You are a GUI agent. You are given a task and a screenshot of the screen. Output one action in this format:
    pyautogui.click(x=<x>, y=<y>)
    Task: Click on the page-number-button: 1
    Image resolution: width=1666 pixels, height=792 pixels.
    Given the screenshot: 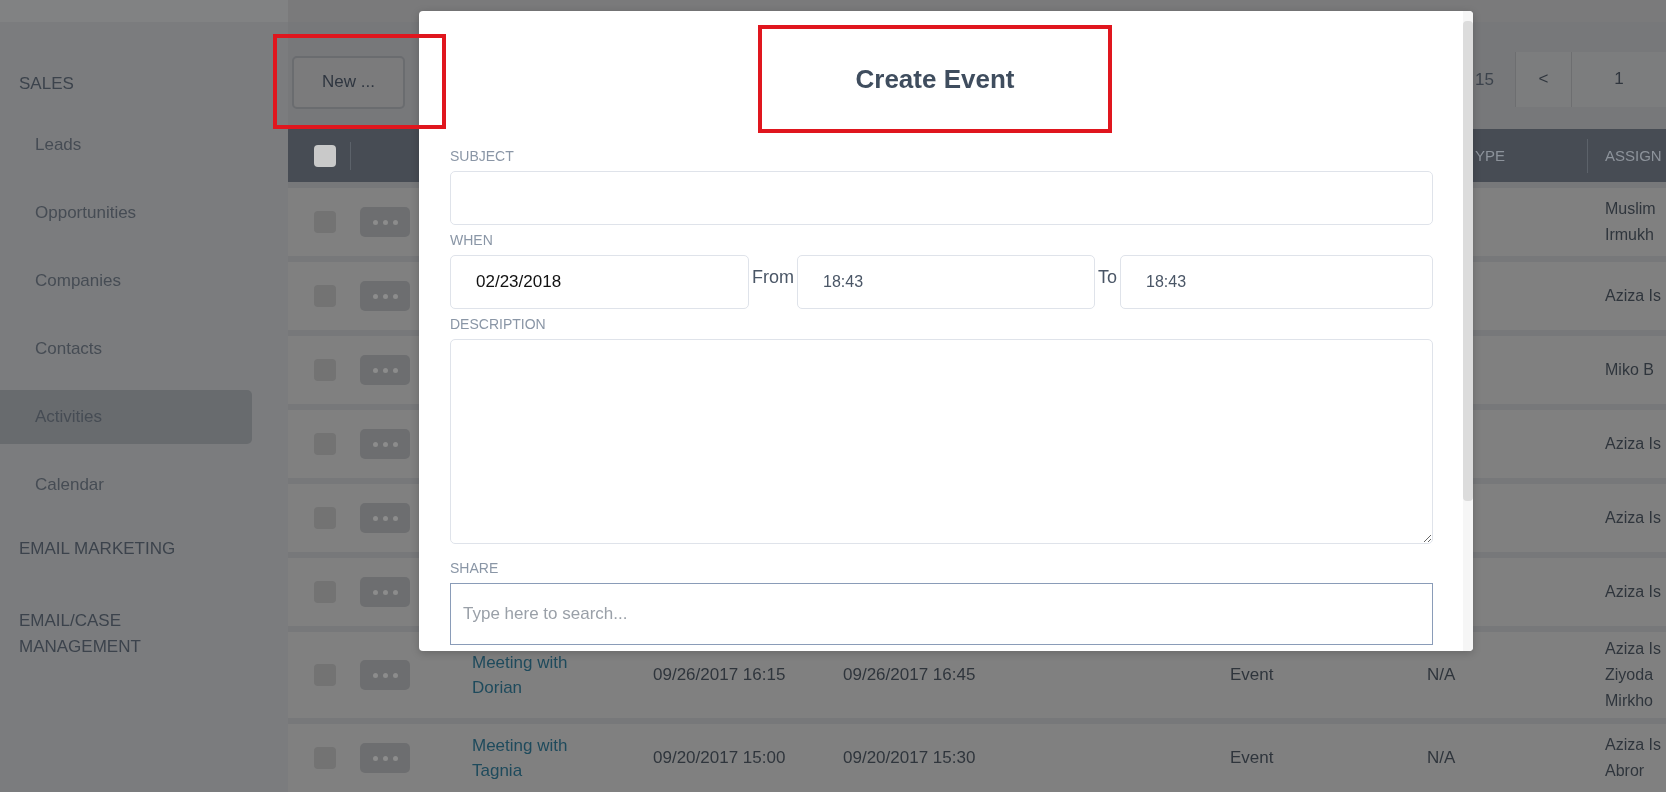 What is the action you would take?
    pyautogui.click(x=1618, y=79)
    